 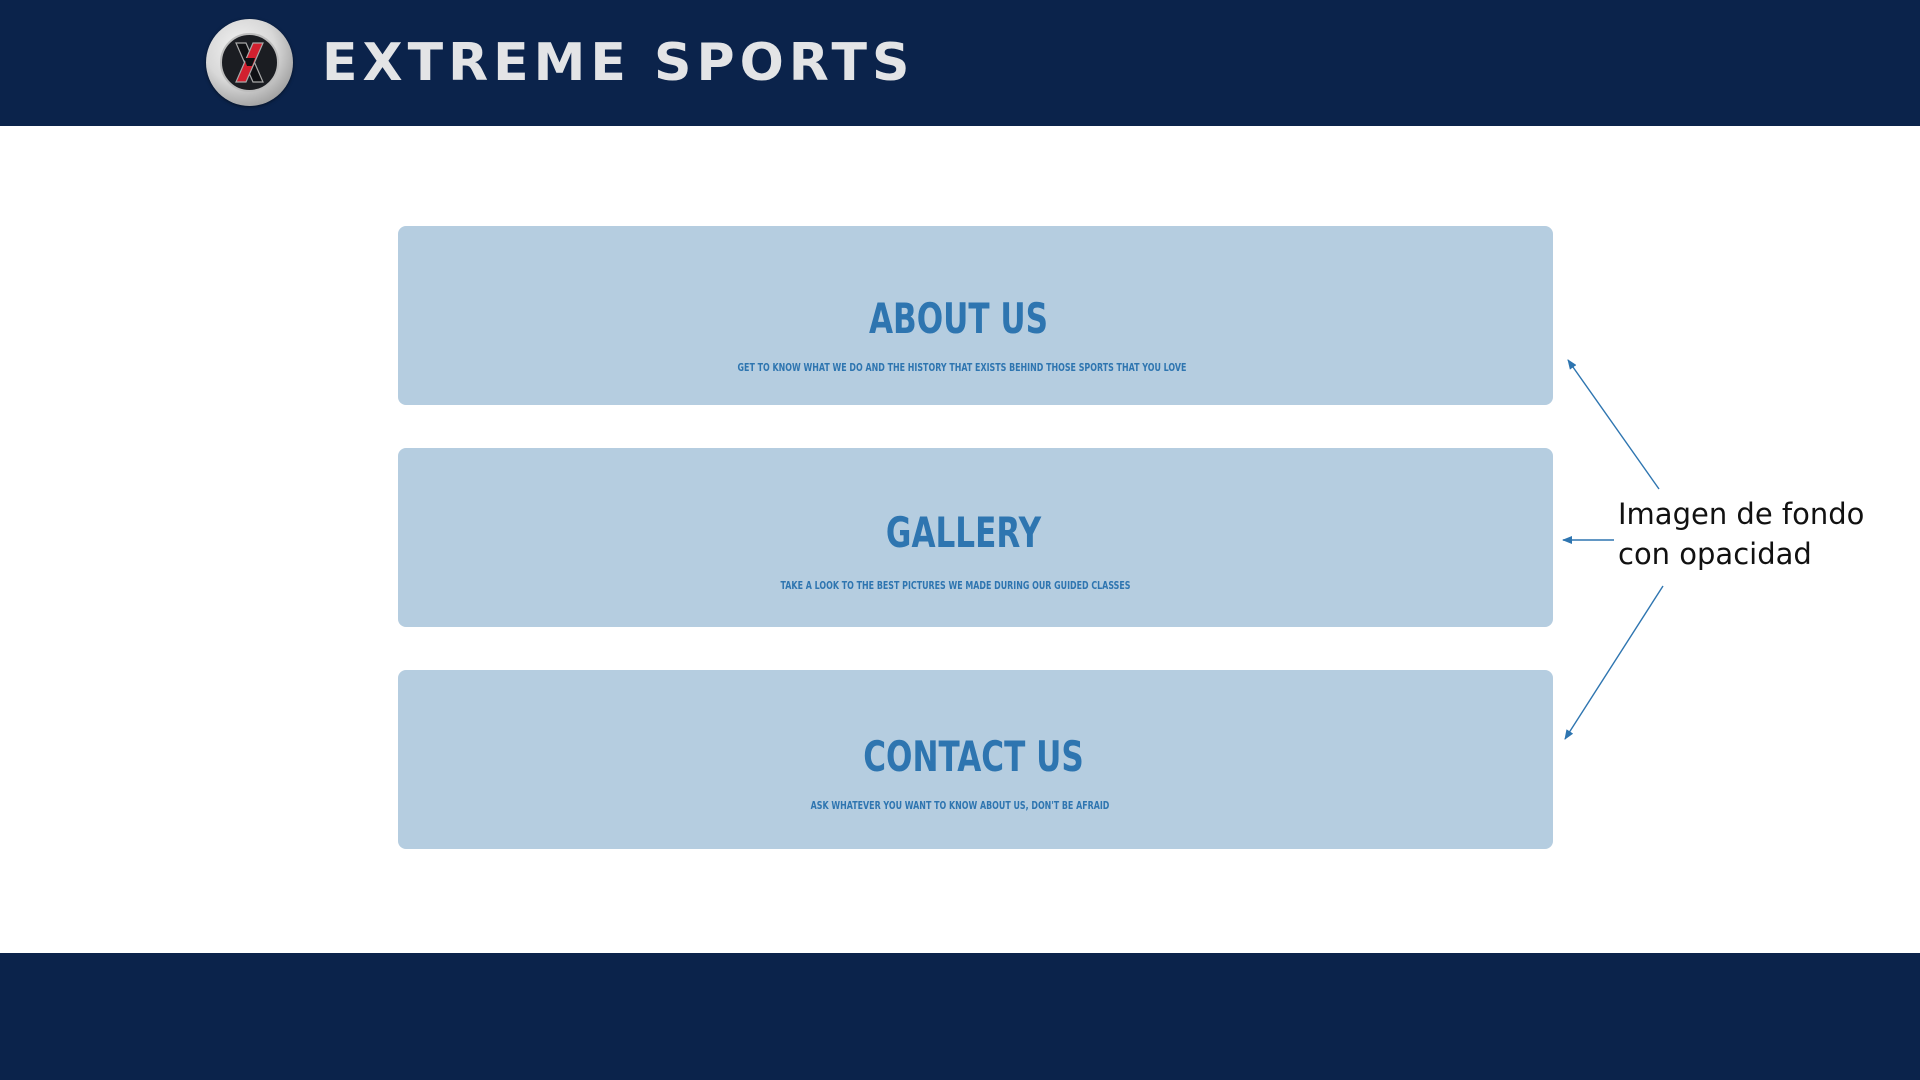 What do you see at coordinates (618, 63) in the screenshot?
I see `brand-title: EXTREME SPORTS` at bounding box center [618, 63].